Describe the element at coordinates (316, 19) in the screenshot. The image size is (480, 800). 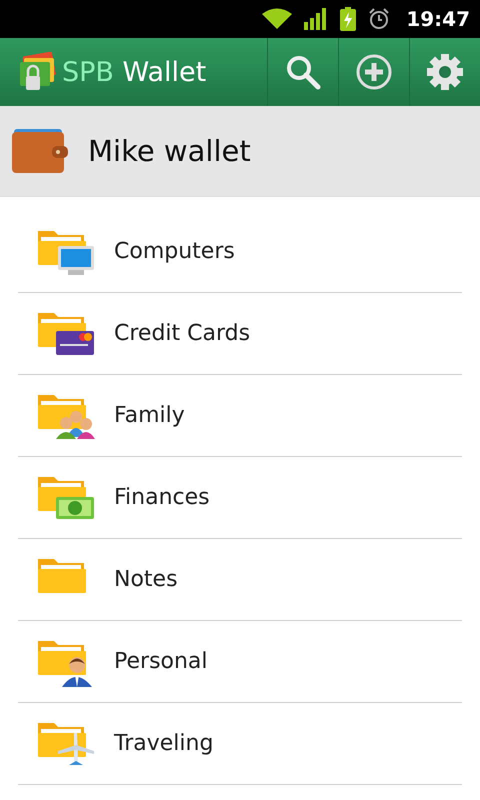
I see `signal-icon` at that location.